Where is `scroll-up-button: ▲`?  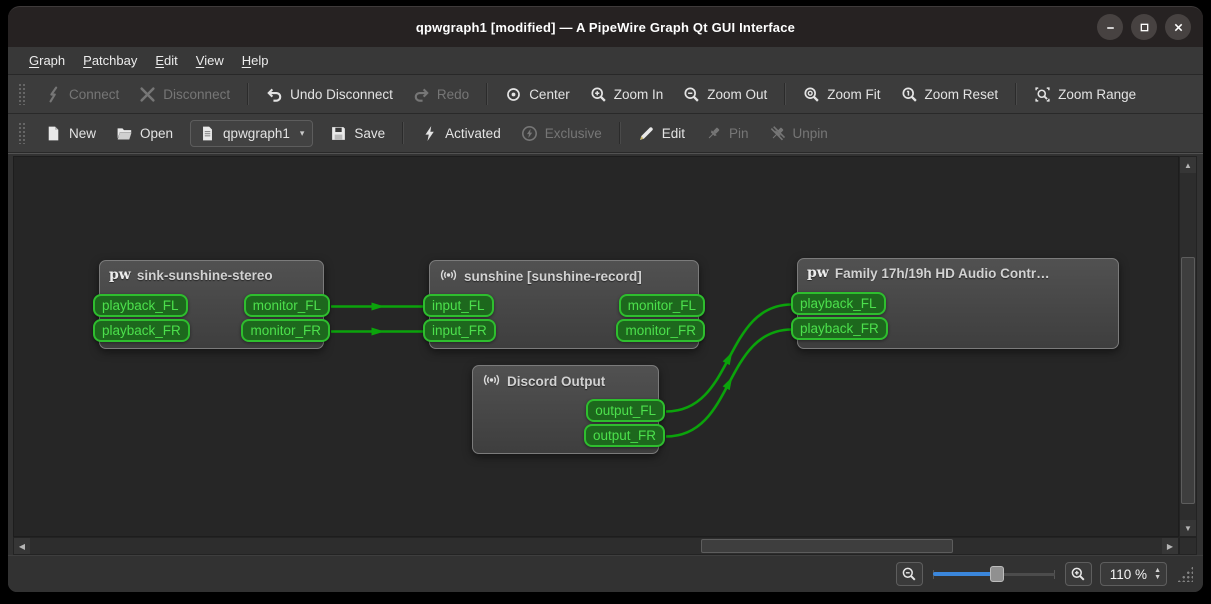 scroll-up-button: ▲ is located at coordinates (1188, 165).